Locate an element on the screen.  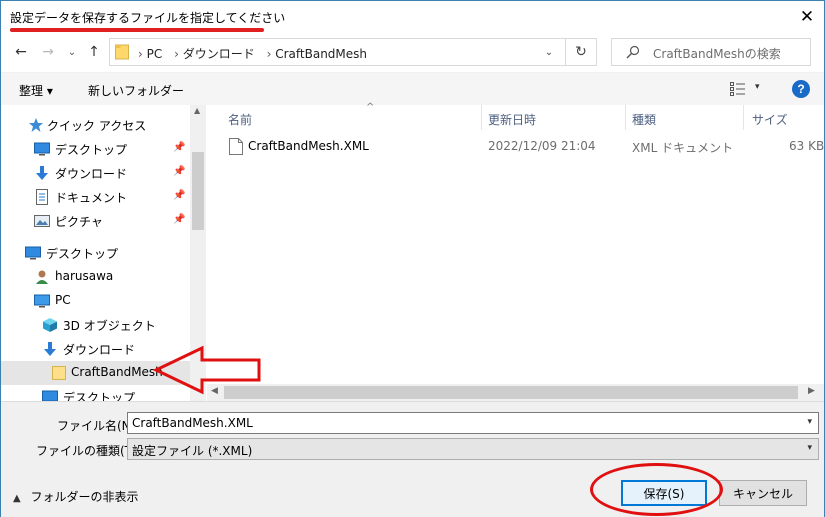
pc-icon is located at coordinates (42, 301).